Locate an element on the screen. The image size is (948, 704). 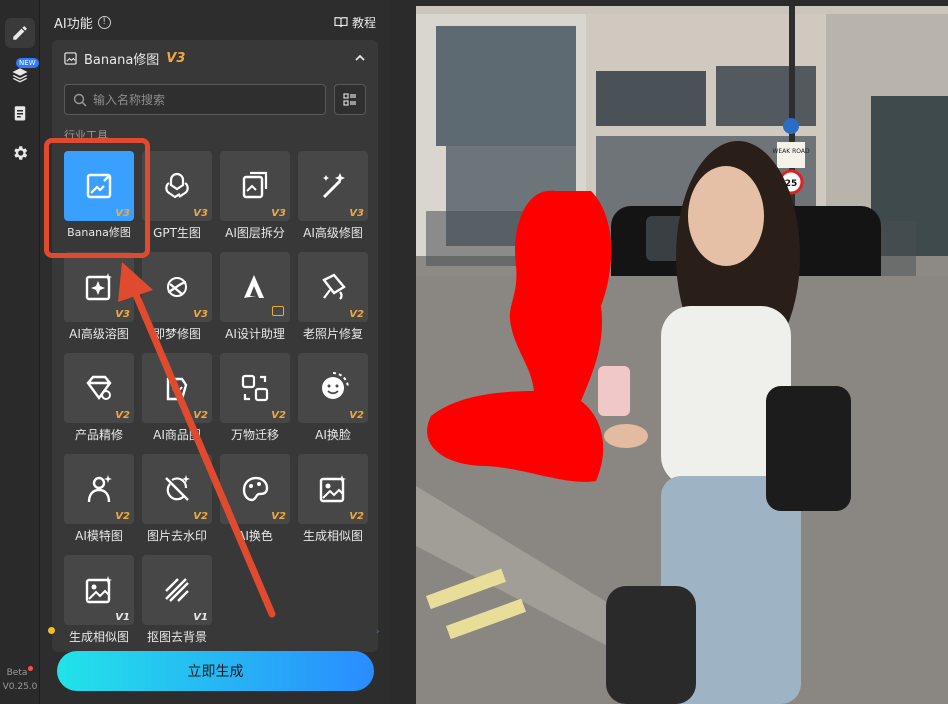
tool-item: V3 即梦修图 is located at coordinates (177, 300).